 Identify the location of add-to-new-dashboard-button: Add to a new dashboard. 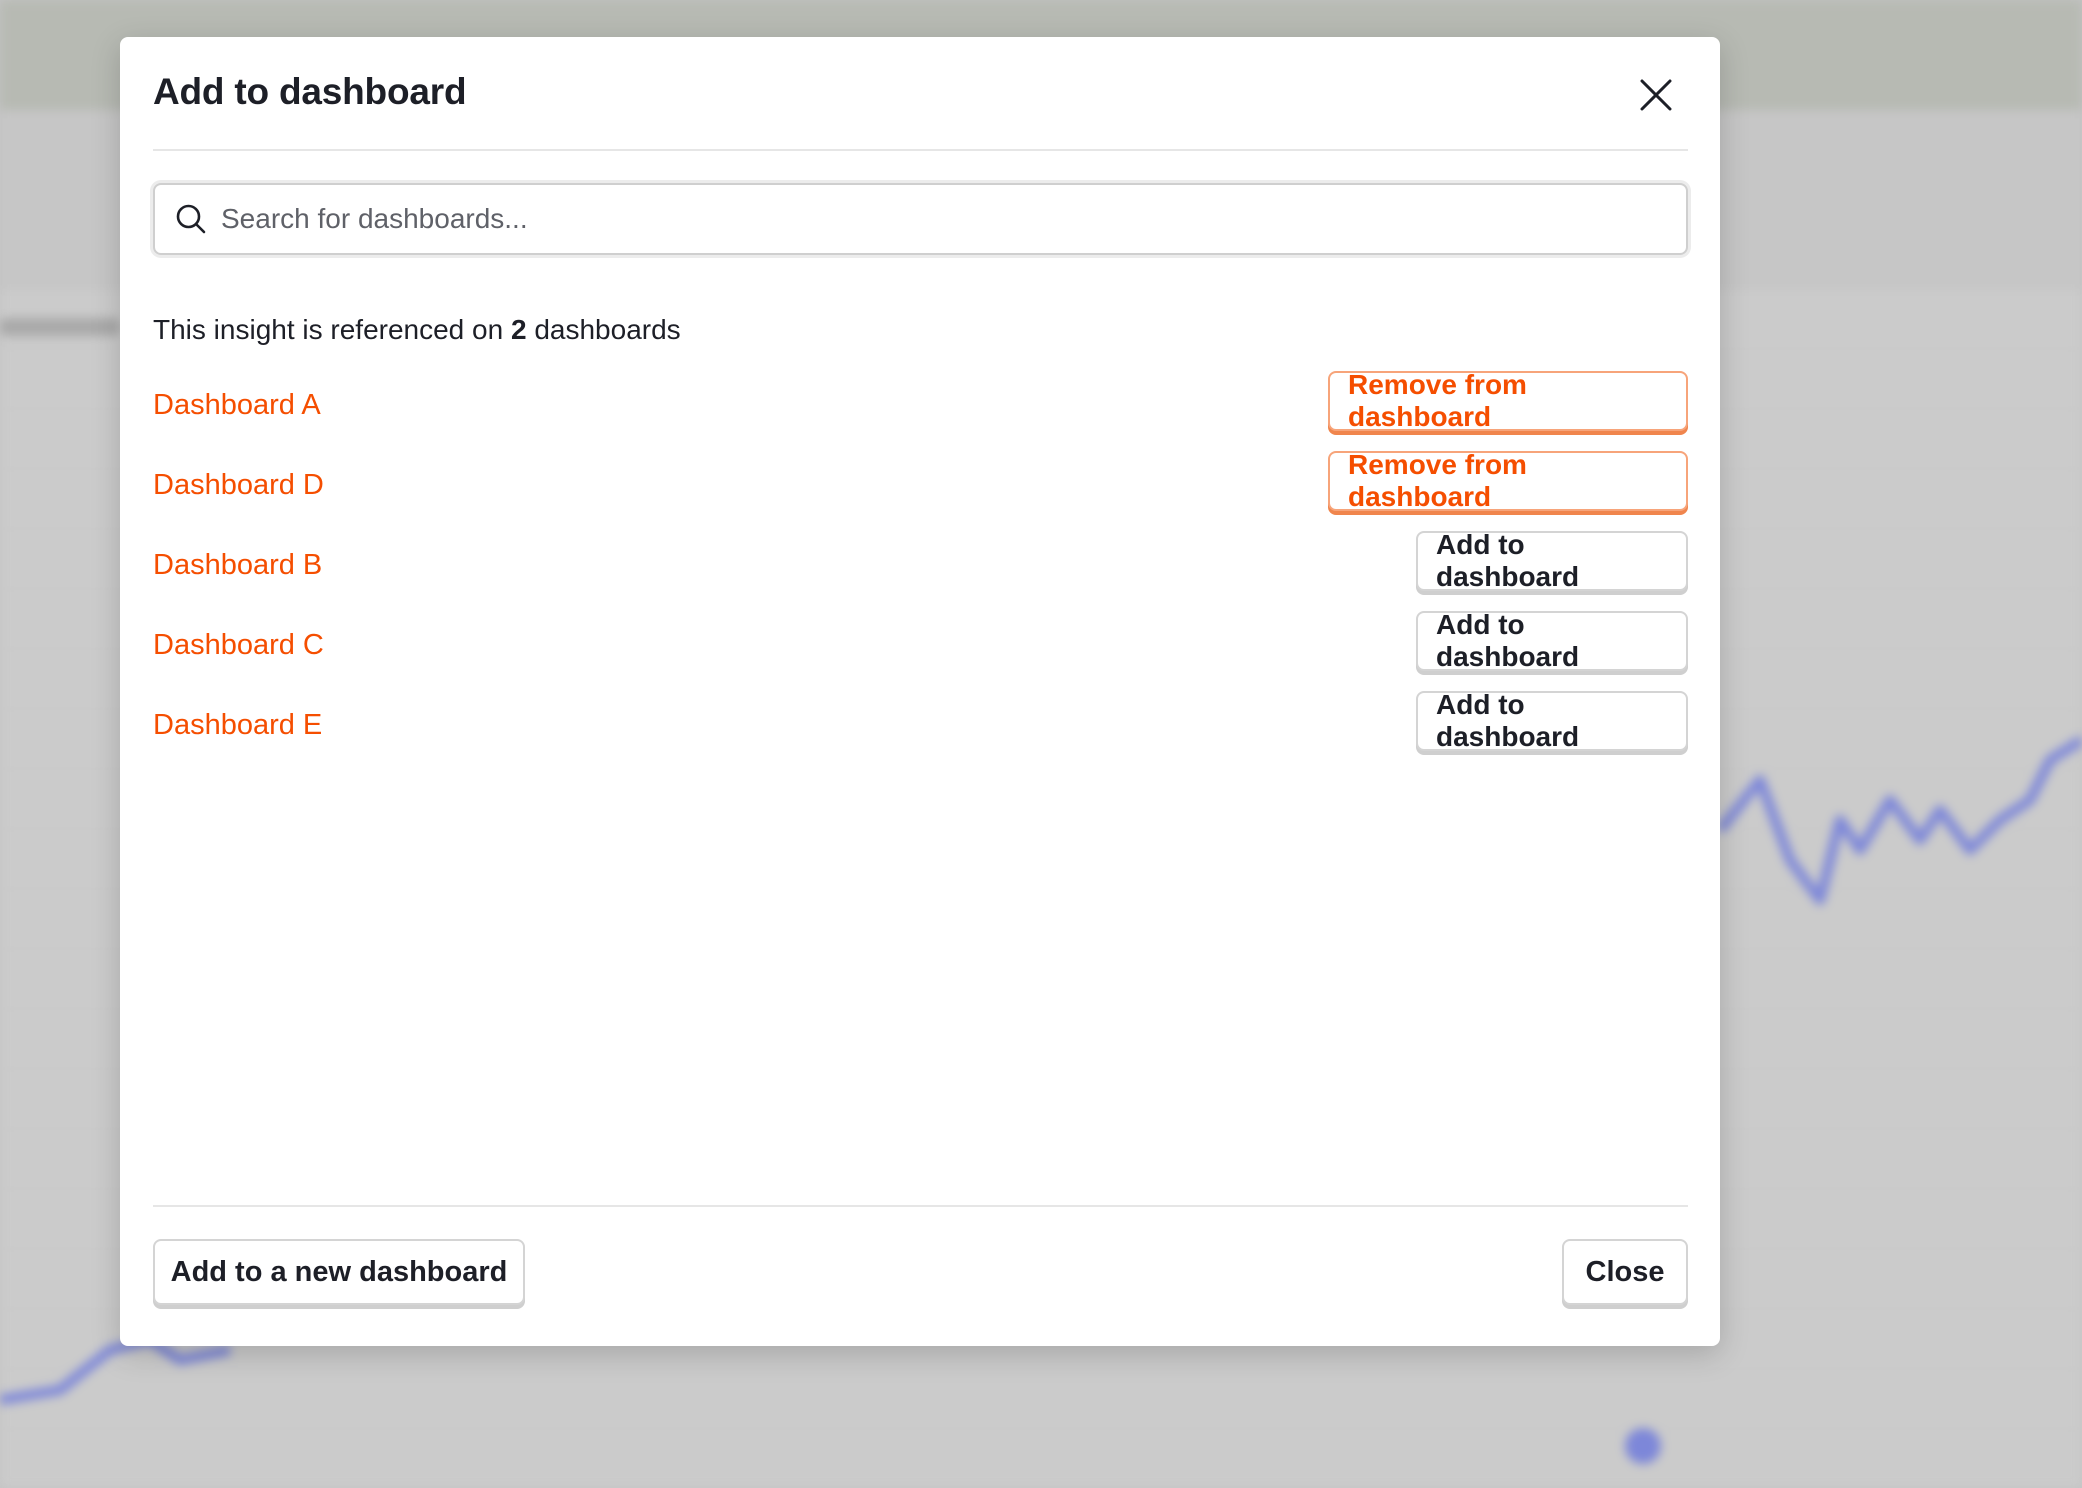
(339, 1272).